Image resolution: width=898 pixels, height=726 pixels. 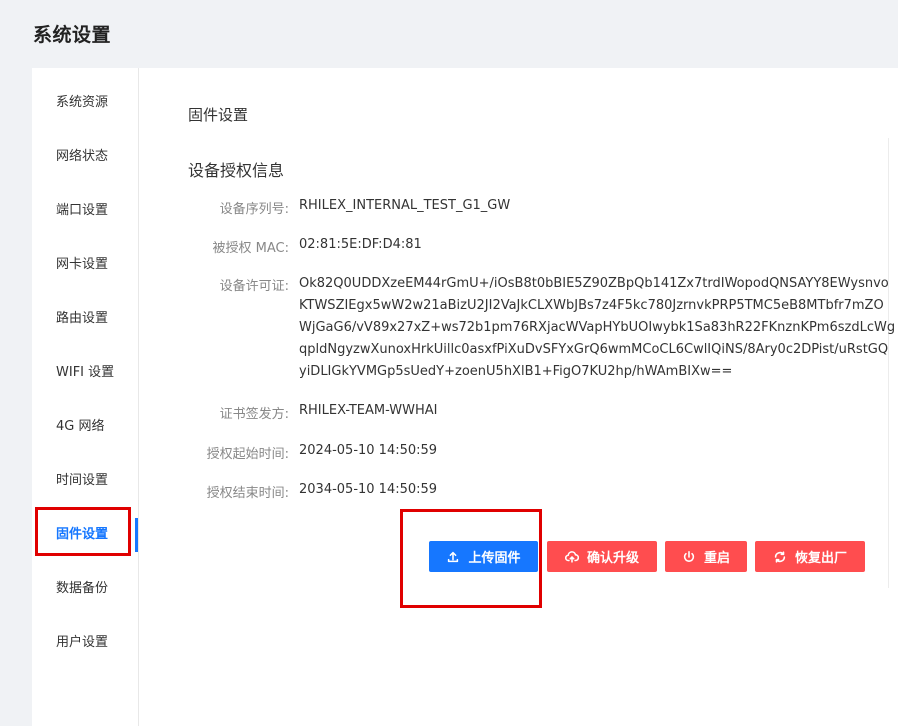 What do you see at coordinates (254, 286) in the screenshot?
I see `license-label: 设备许可证:` at bounding box center [254, 286].